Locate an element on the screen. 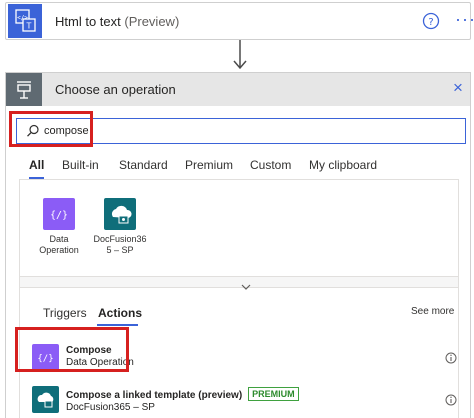 Image resolution: width=474 pixels, height=418 pixels. help-circle-icon: ? is located at coordinates (431, 21).